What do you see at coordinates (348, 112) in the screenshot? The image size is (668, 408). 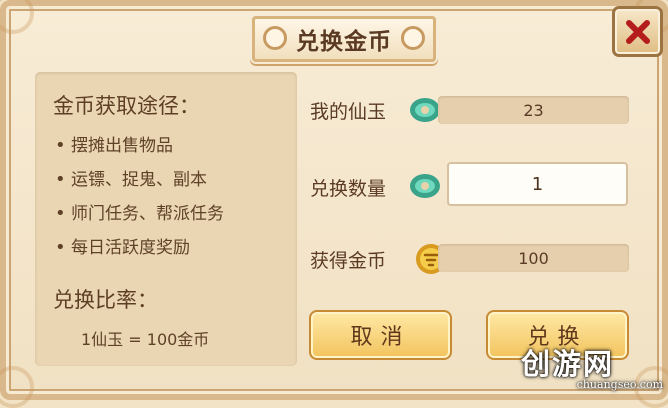 I see `my-jade-label: 我的仙玉` at bounding box center [348, 112].